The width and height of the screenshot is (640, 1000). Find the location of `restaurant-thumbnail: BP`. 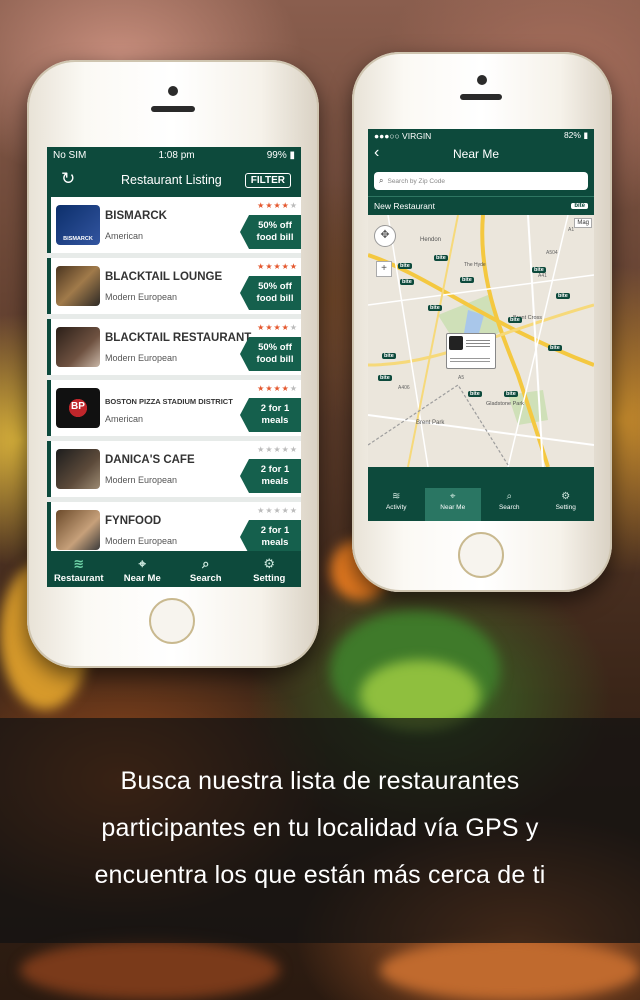

restaurant-thumbnail: BP is located at coordinates (78, 408).